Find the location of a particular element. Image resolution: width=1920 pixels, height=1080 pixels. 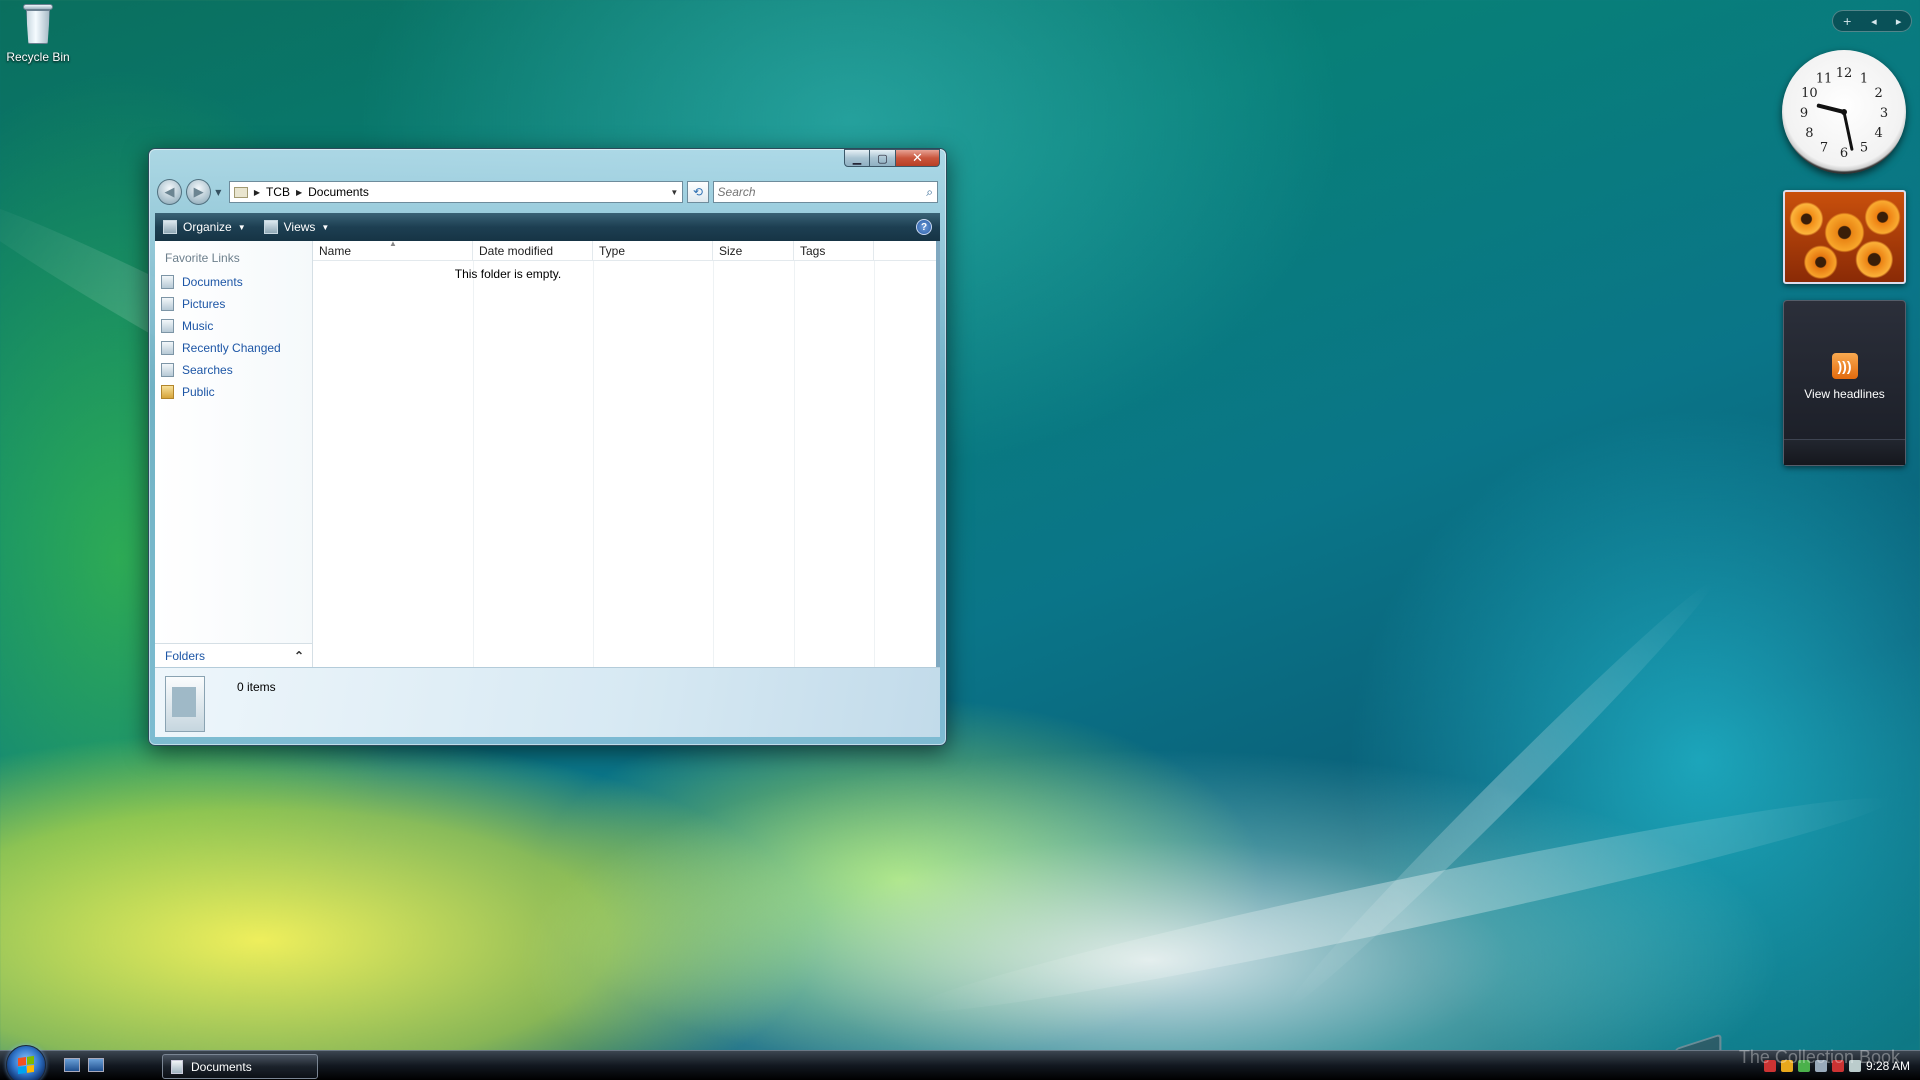

wallpaper-streak is located at coordinates (1500, 795).